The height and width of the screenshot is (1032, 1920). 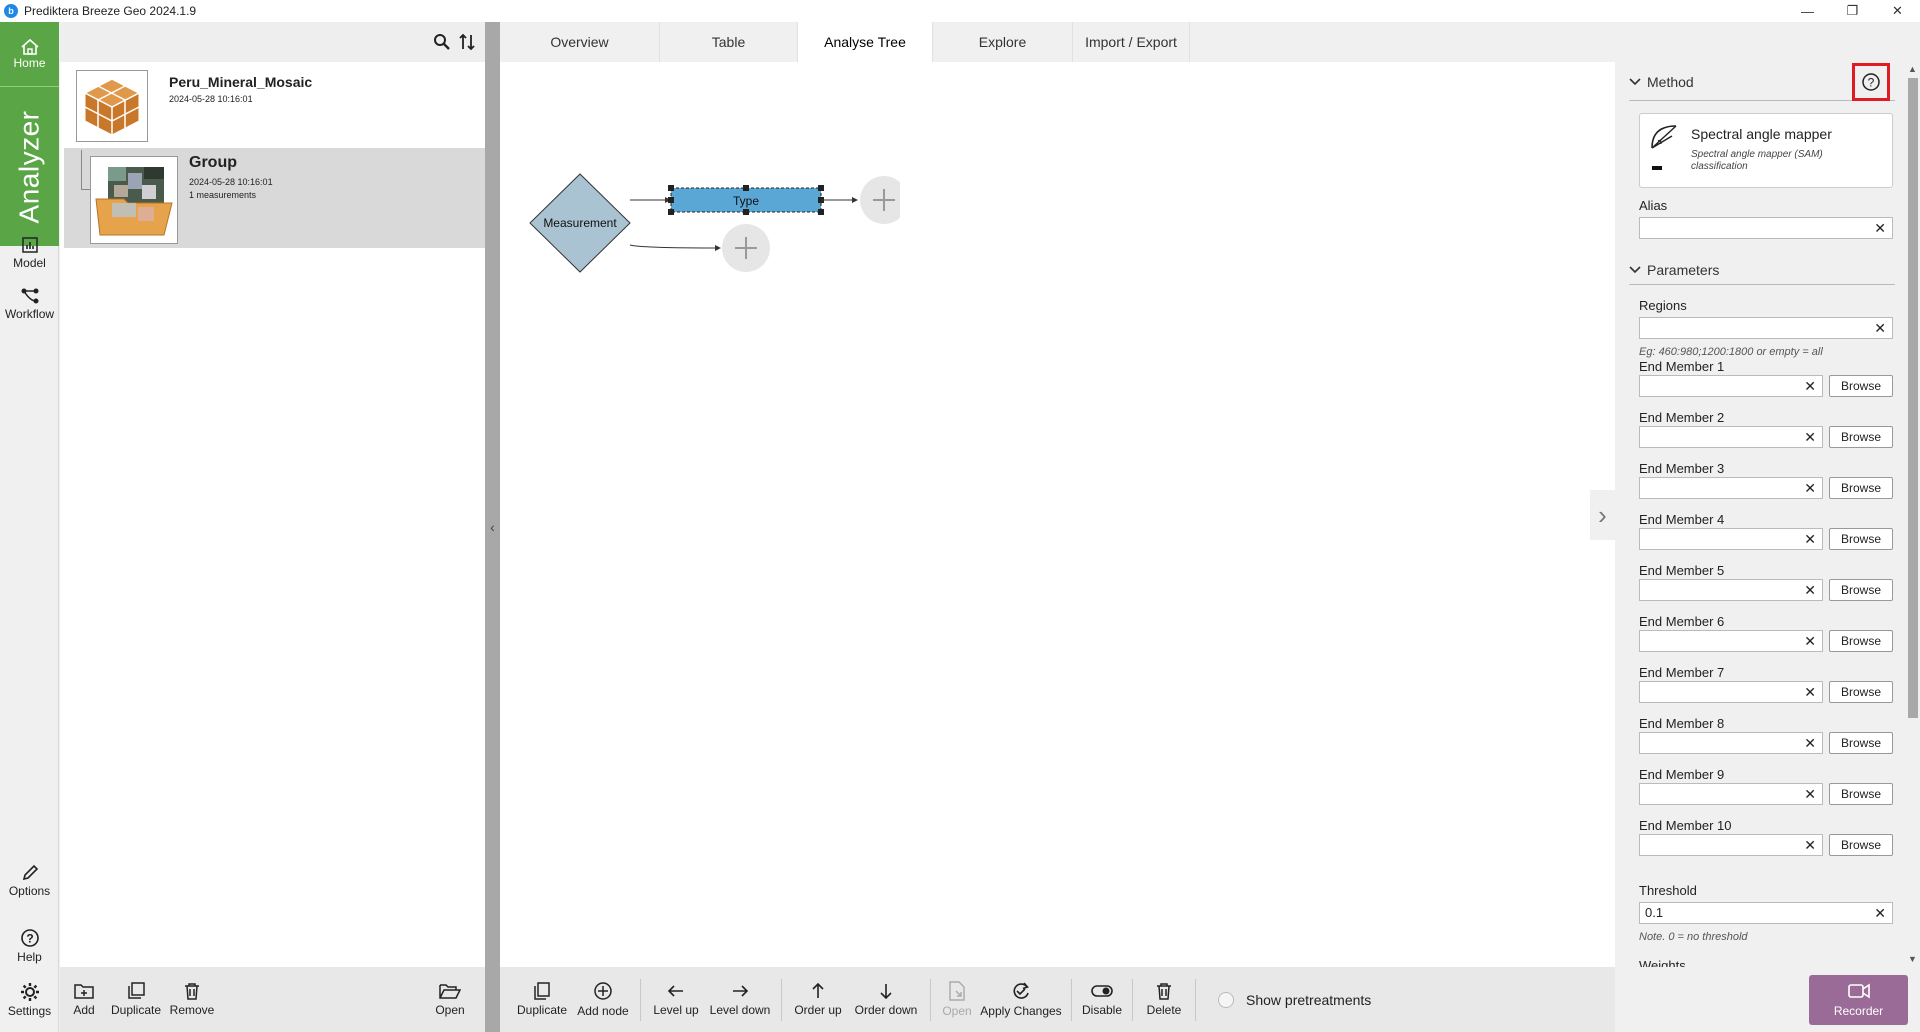 What do you see at coordinates (714, 223) in the screenshot?
I see `tree-diagram: Measurement Type` at bounding box center [714, 223].